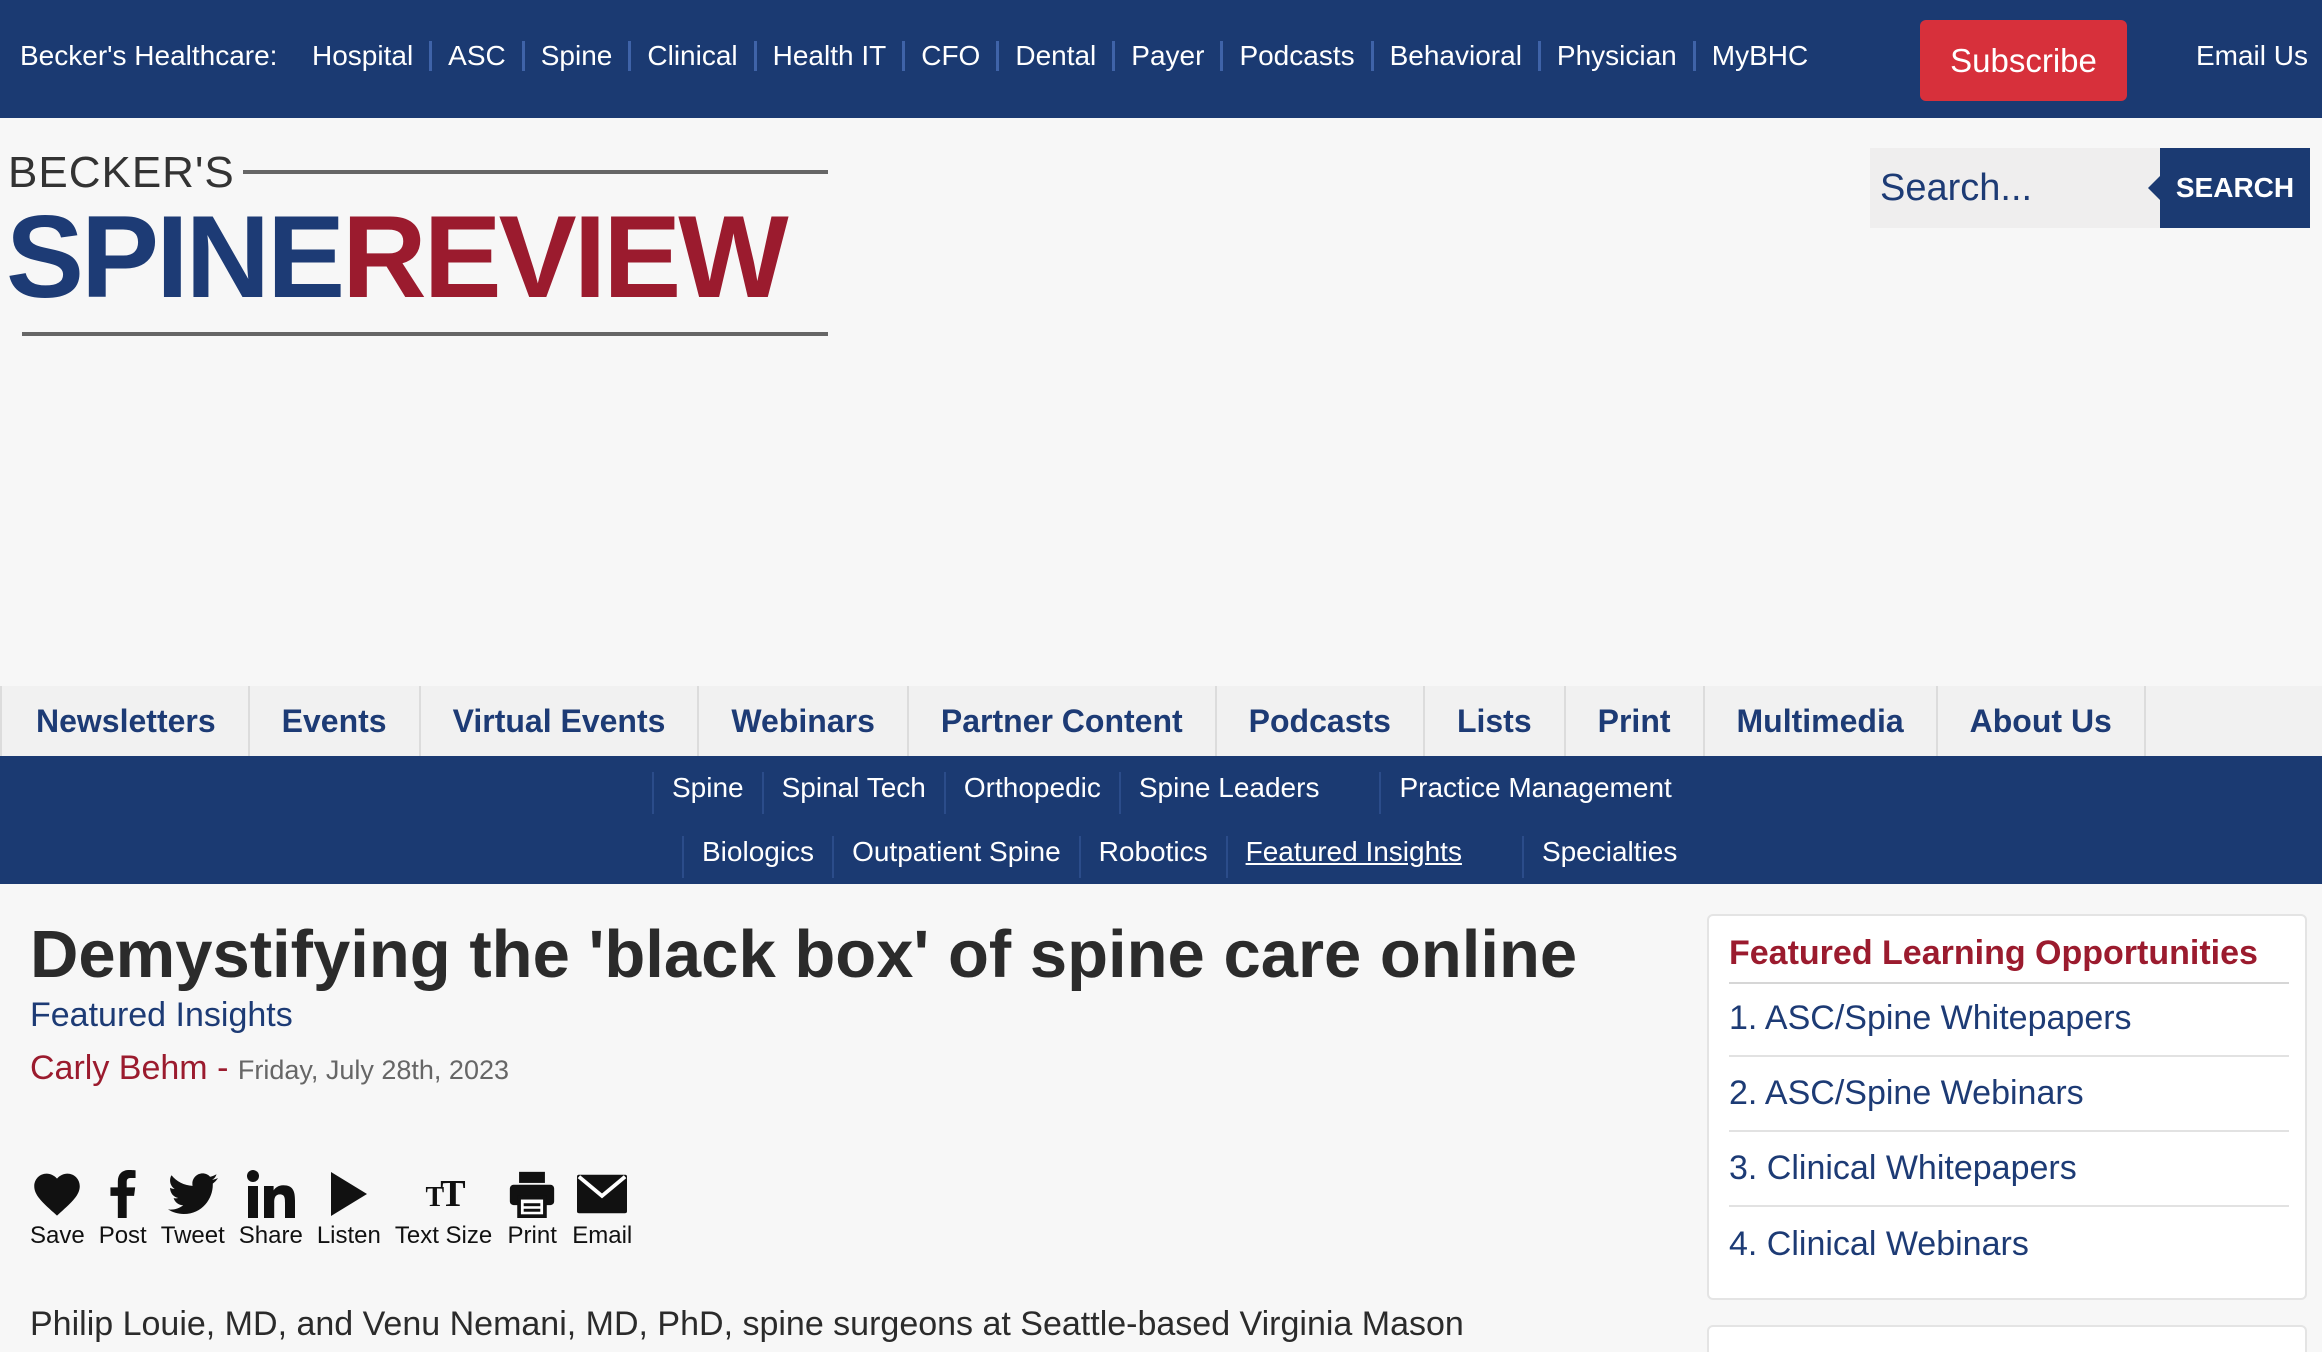 This screenshot has width=2322, height=1352. Describe the element at coordinates (692, 56) in the screenshot. I see `network-link-clinical: Clinical` at that location.